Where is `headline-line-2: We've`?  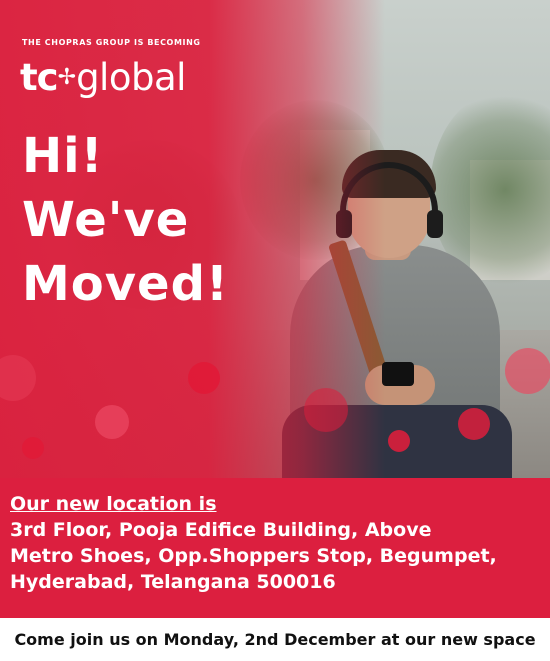
headline-line-2: We've is located at coordinates (106, 220).